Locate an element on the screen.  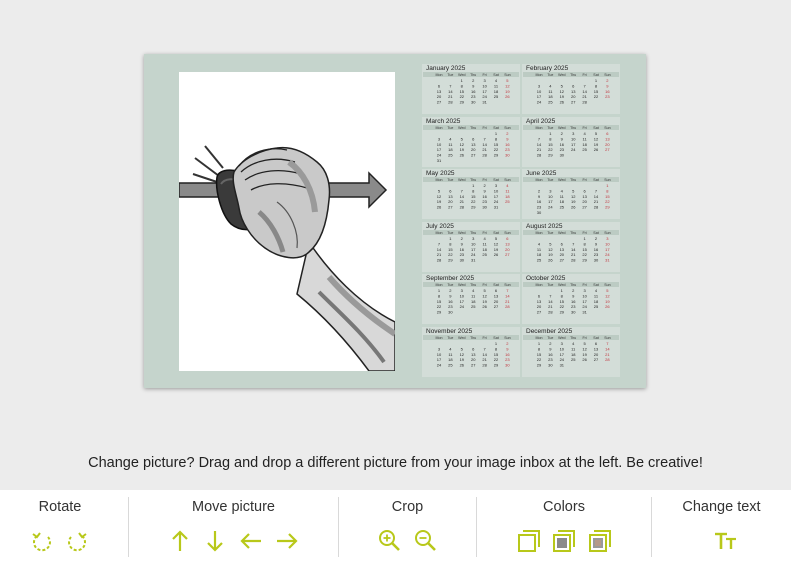
day-number: 4 is located at coordinates (496, 80).